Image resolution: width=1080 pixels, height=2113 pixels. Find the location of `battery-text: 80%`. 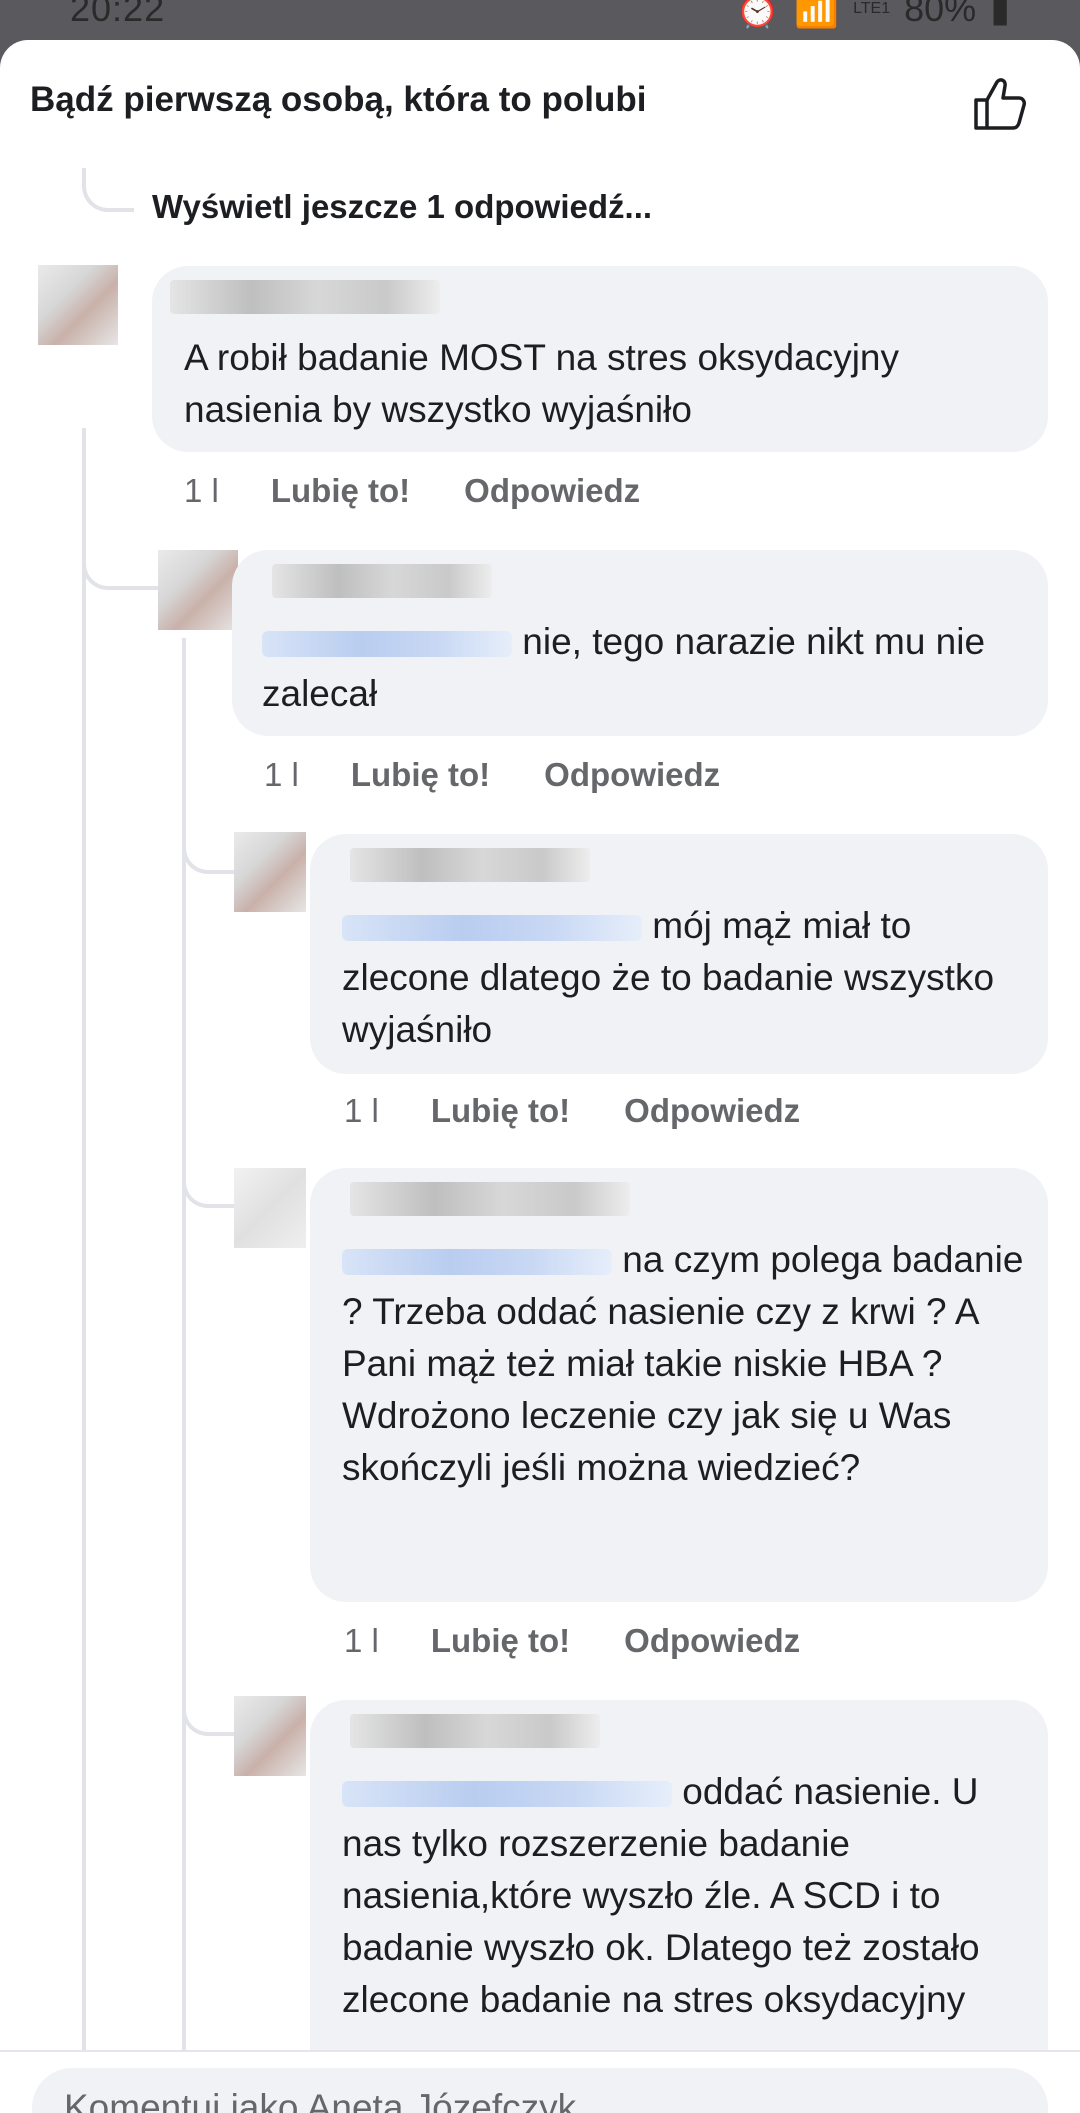

battery-text: 80% is located at coordinates (940, 14).